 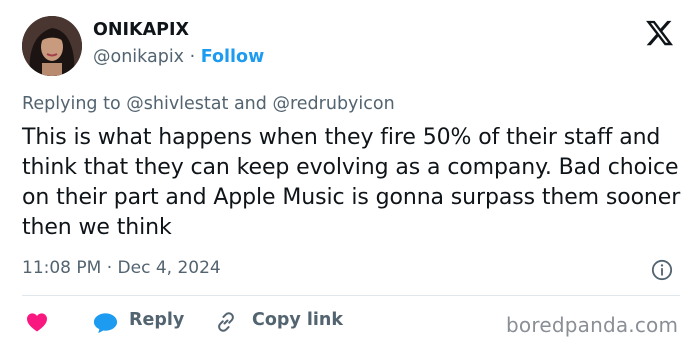 I want to click on heart-icon, so click(x=37, y=322).